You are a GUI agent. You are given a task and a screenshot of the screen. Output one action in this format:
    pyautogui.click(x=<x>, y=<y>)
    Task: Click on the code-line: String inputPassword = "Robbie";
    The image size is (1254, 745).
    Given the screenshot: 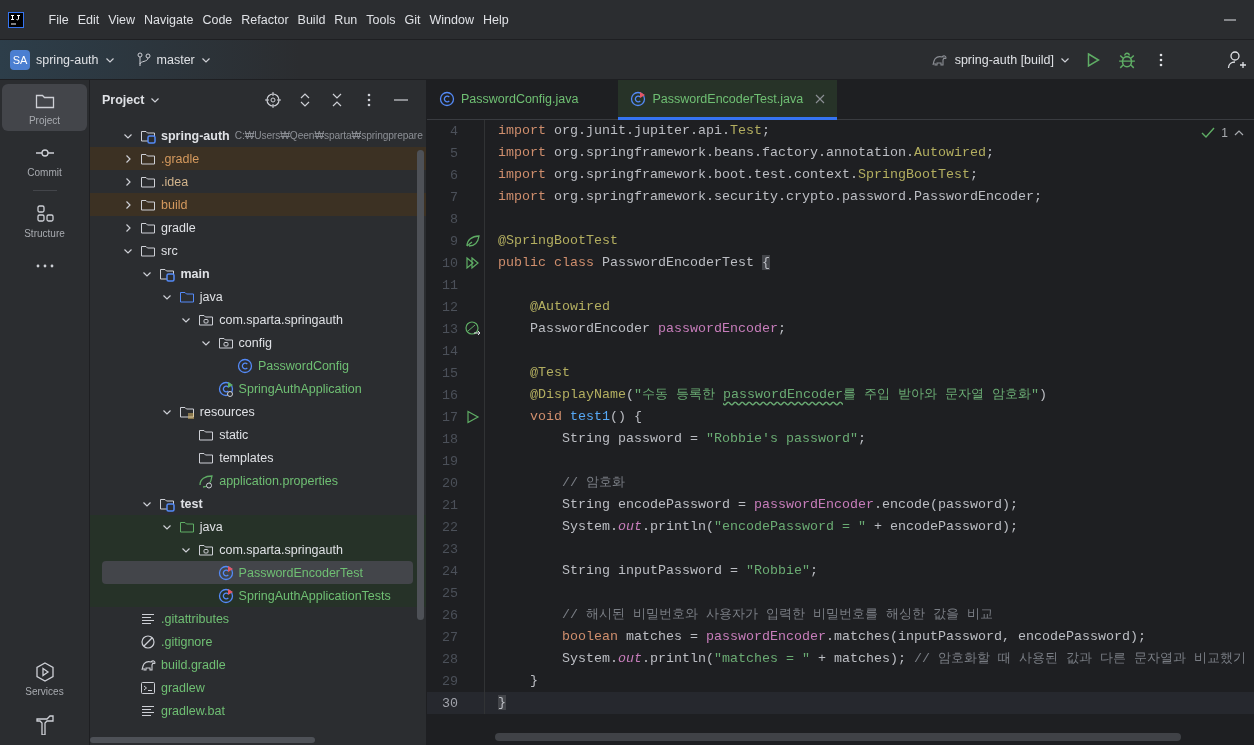 What is the action you would take?
    pyautogui.click(x=651, y=571)
    